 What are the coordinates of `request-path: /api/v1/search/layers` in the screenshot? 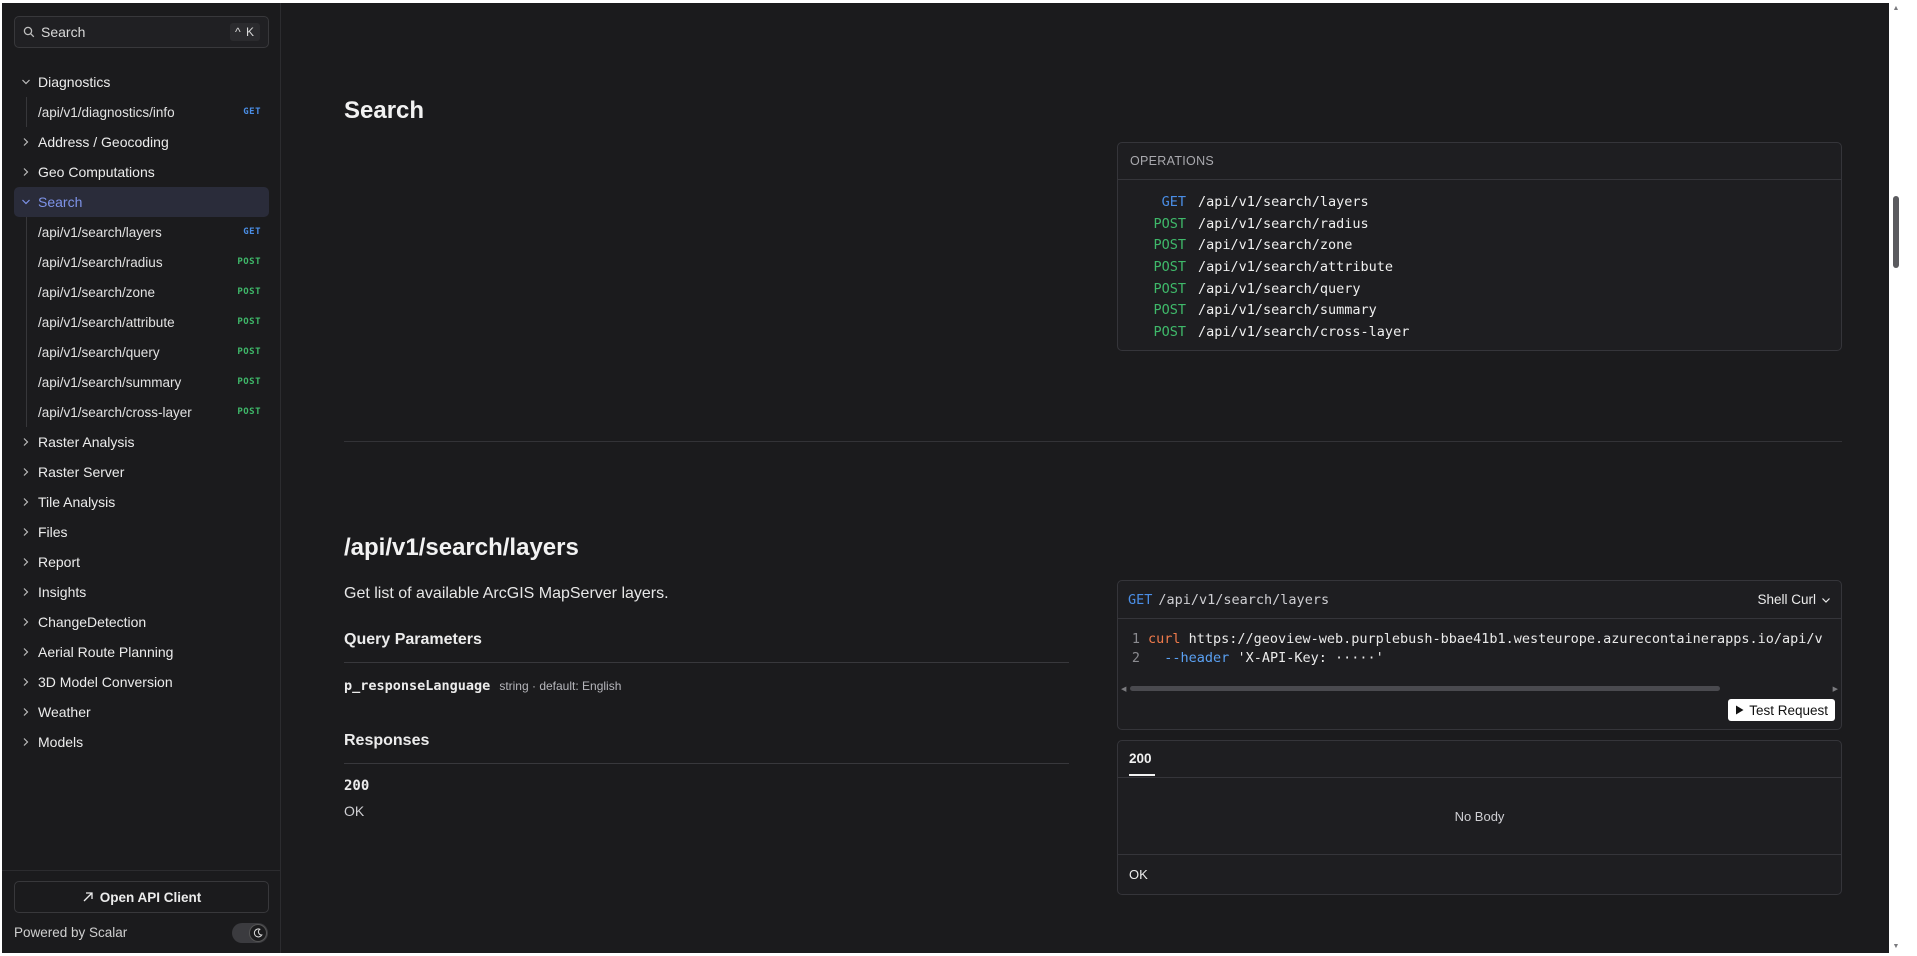 It's located at (1244, 599).